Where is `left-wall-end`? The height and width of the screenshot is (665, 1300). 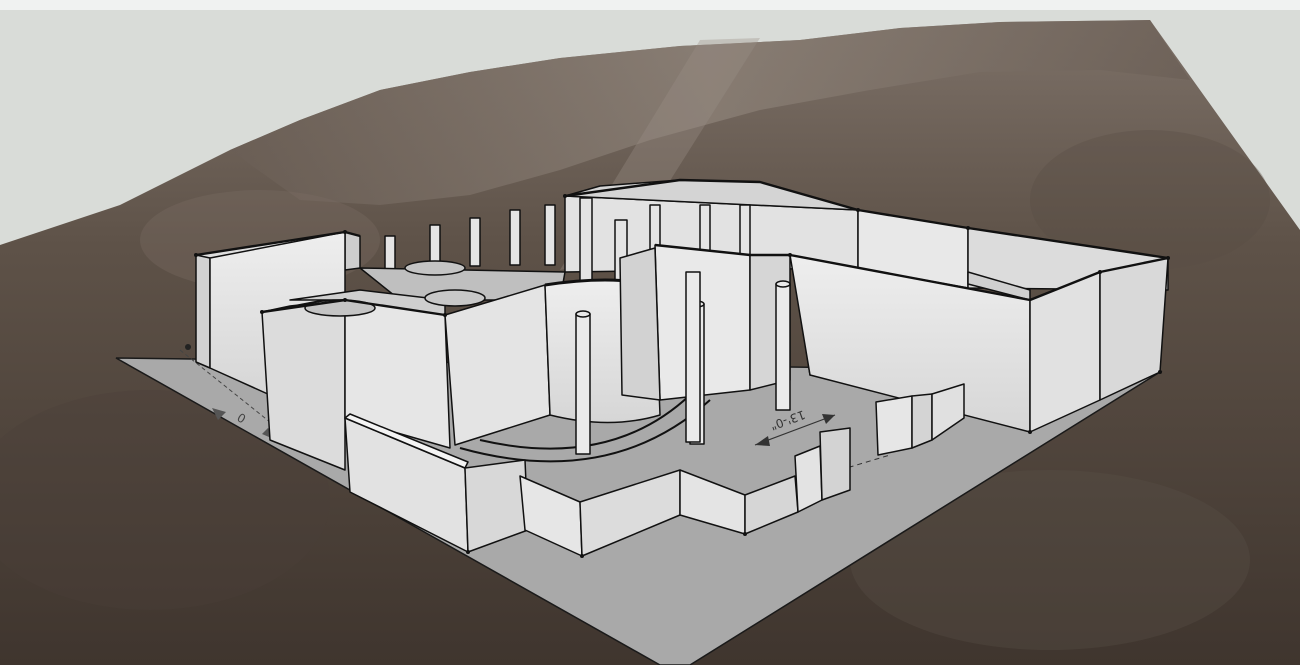
left-wall-end is located at coordinates (203, 311).